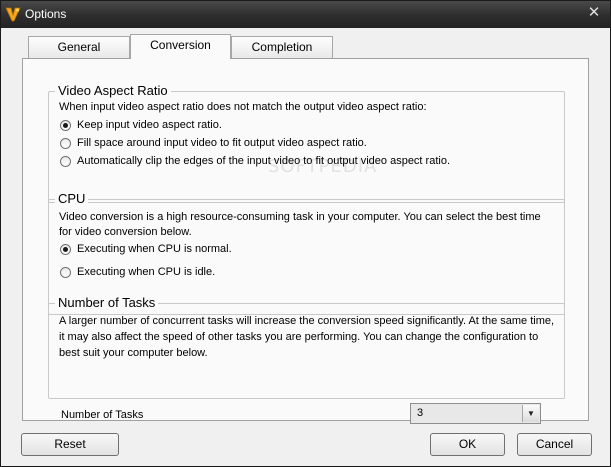  What do you see at coordinates (282, 47) in the screenshot?
I see `tab-completion: Completion` at bounding box center [282, 47].